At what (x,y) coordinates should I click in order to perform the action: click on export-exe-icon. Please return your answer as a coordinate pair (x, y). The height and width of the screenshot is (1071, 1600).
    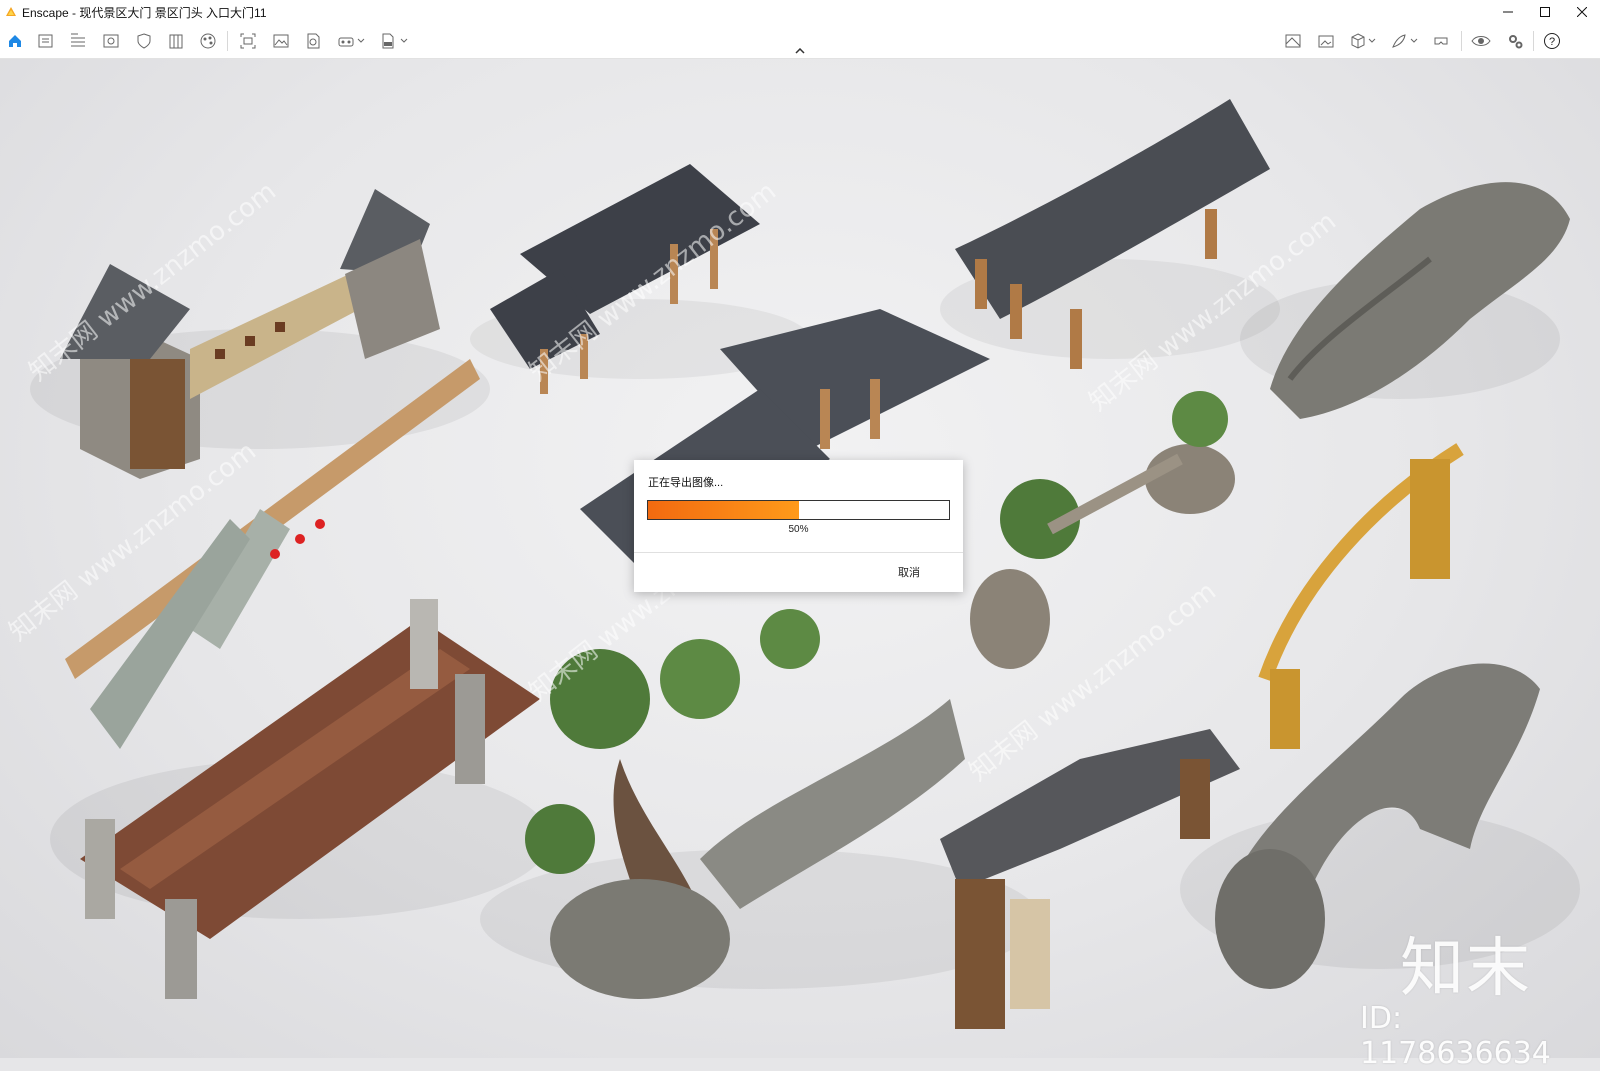
    Looking at the image, I should click on (388, 41).